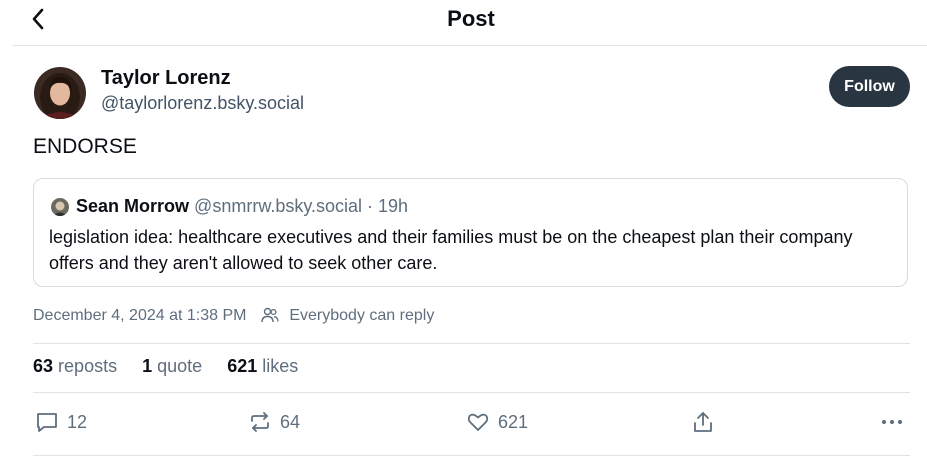 This screenshot has height=462, width=927. What do you see at coordinates (60, 93) in the screenshot?
I see `avatar` at bounding box center [60, 93].